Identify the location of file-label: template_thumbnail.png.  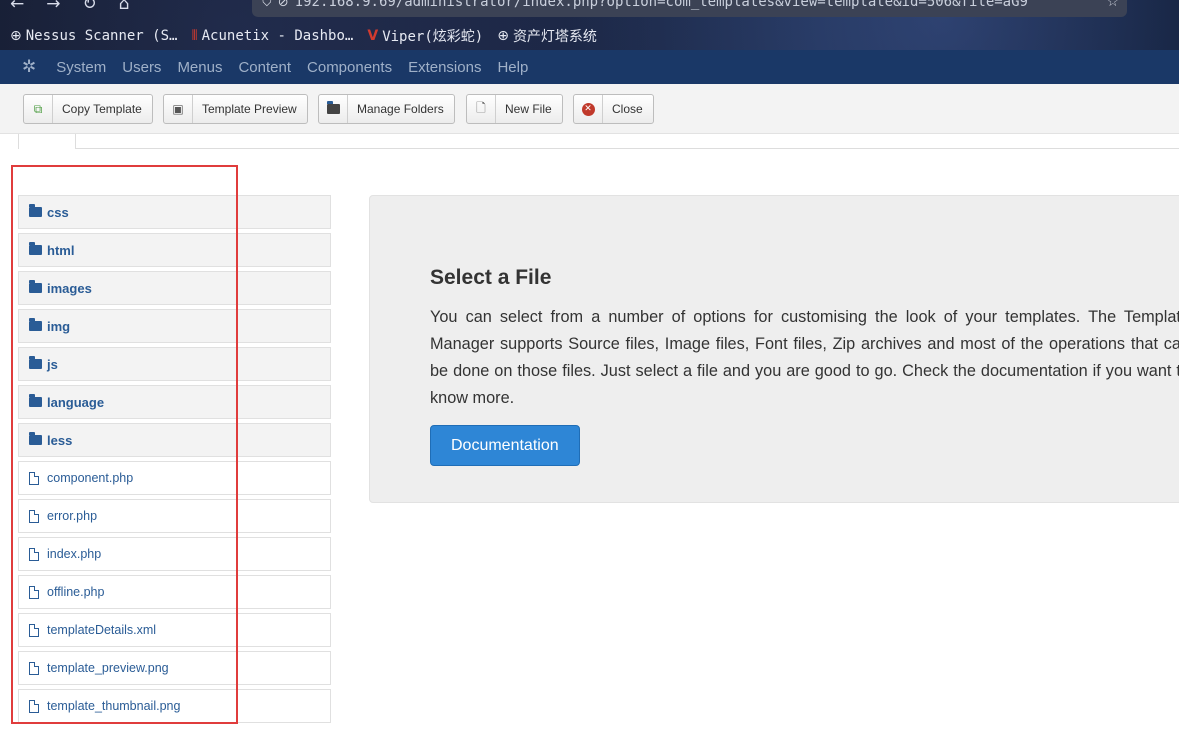
(114, 706).